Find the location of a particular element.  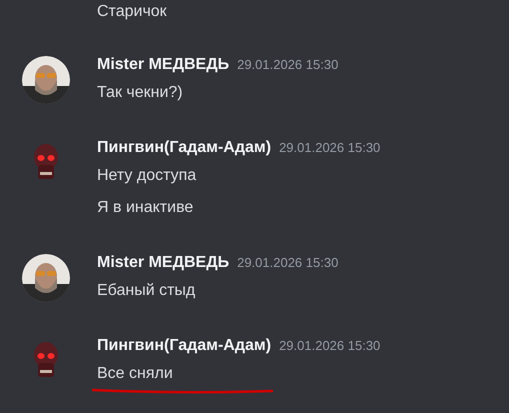

message-text: Так чекни?) is located at coordinates (140, 93).